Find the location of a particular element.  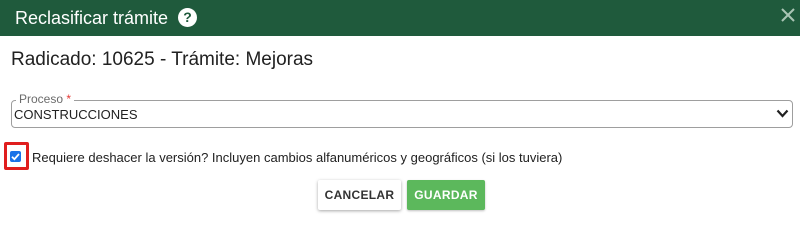

checkmark-icon is located at coordinates (15, 157).